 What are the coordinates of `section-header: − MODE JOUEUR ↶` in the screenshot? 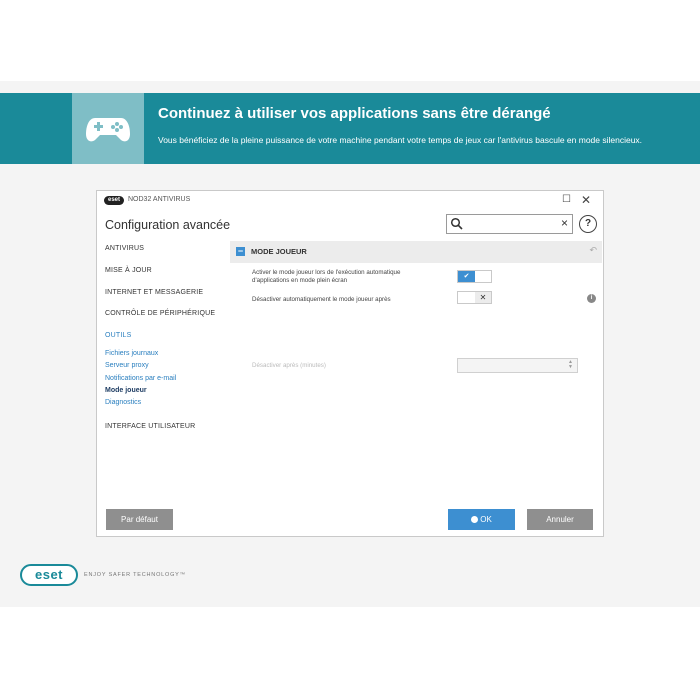 It's located at (416, 252).